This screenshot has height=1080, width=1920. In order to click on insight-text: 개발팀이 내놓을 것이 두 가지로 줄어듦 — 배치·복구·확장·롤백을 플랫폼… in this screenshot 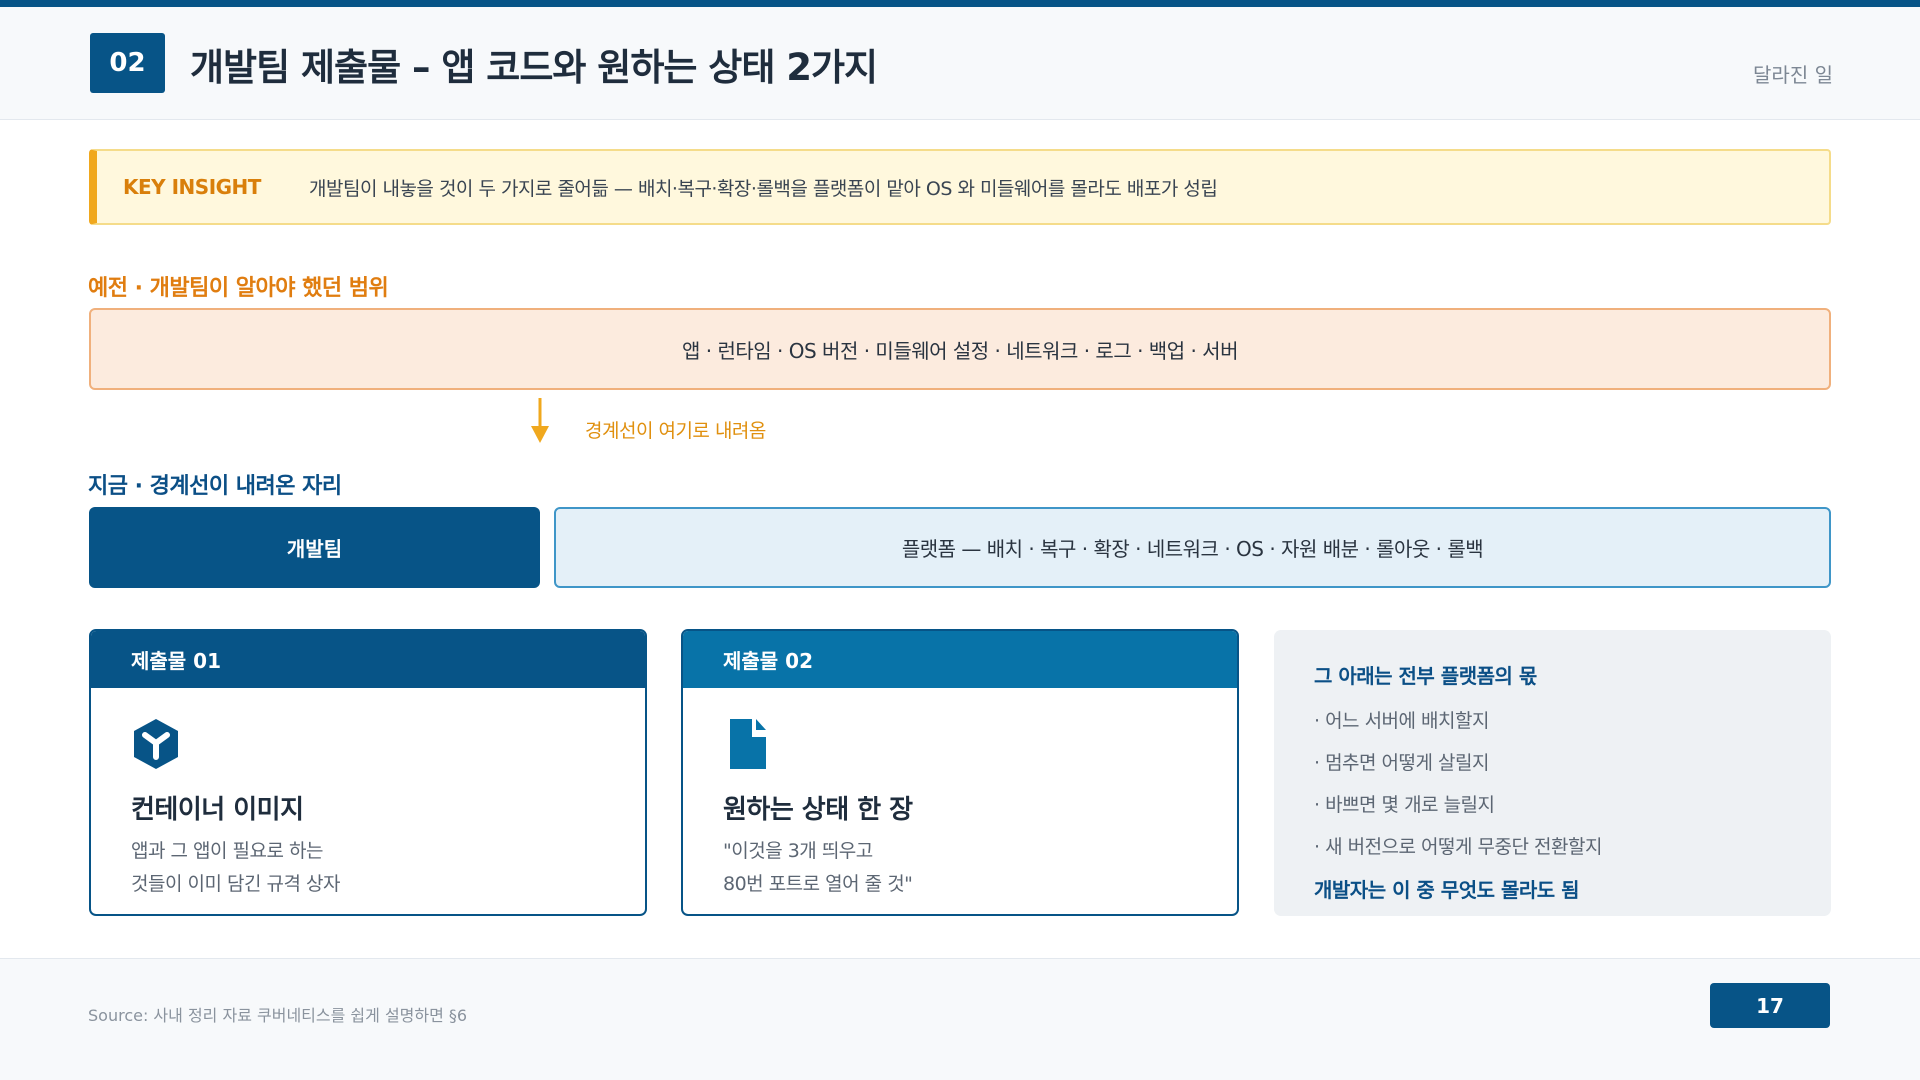, I will do `click(763, 188)`.